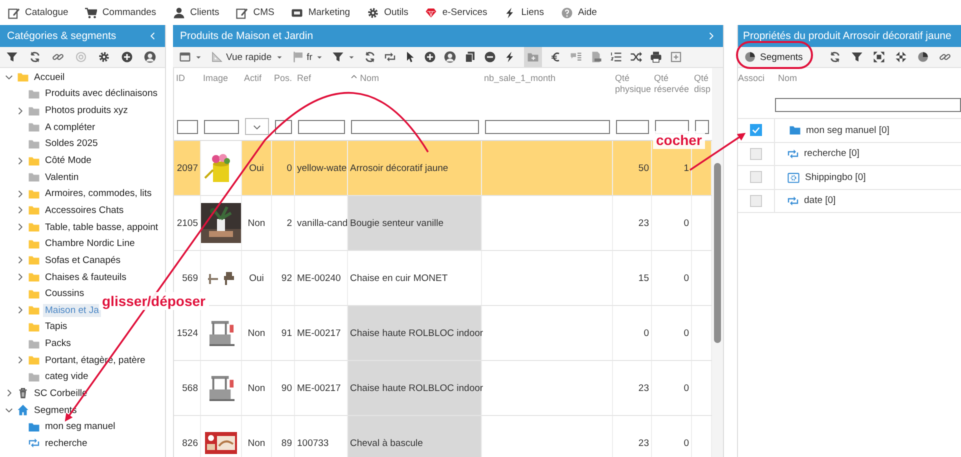 This screenshot has width=961, height=457. I want to click on tree-item: Accessoires Chats, so click(84, 210).